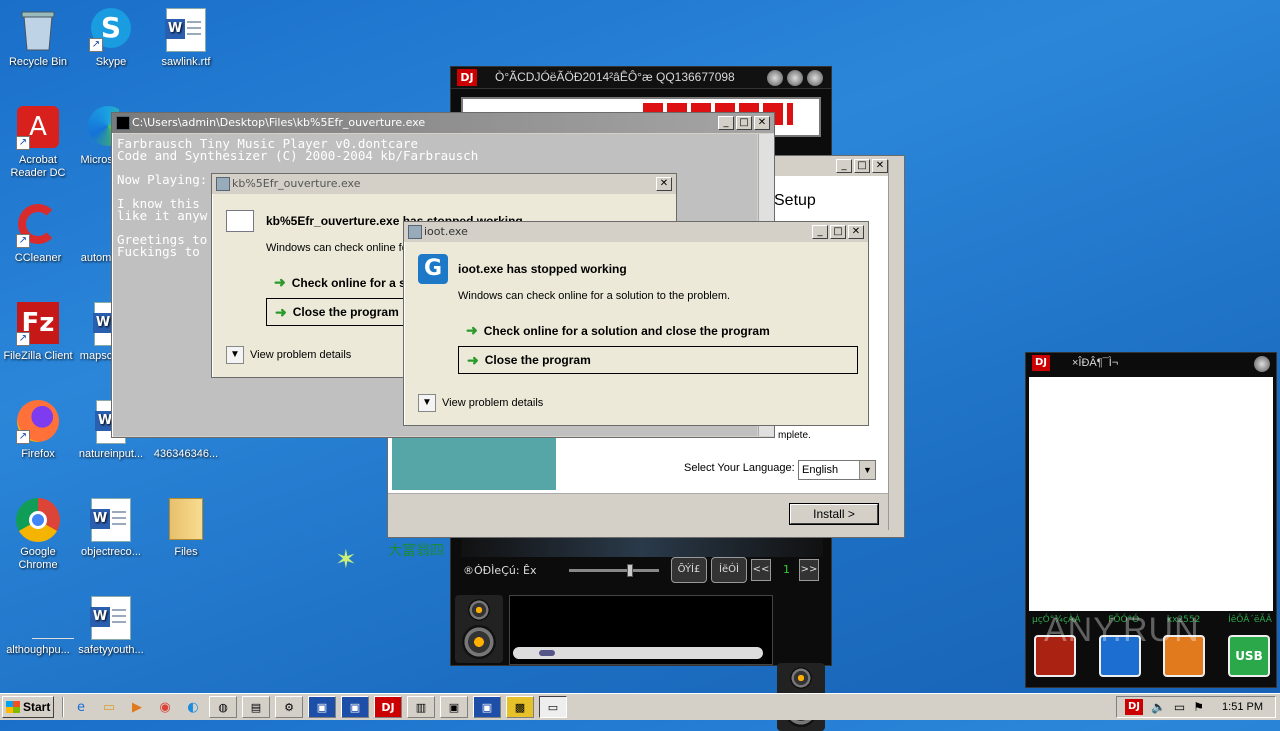  What do you see at coordinates (256, 707) in the screenshot?
I see `taskbar-item-files: ▤` at bounding box center [256, 707].